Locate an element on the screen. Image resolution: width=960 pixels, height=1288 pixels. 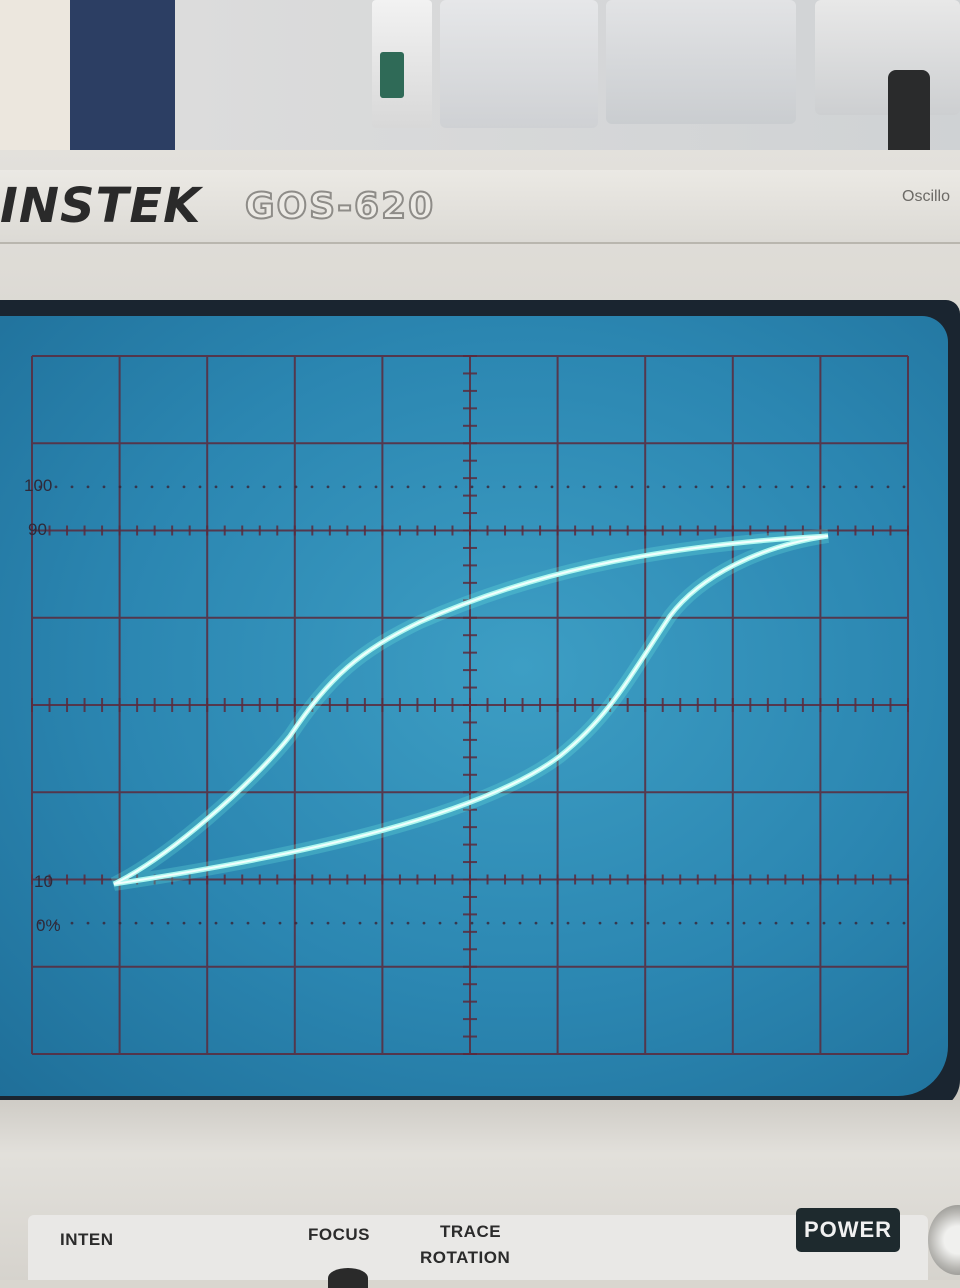
trace-label: TRACE is located at coordinates (471, 1231).